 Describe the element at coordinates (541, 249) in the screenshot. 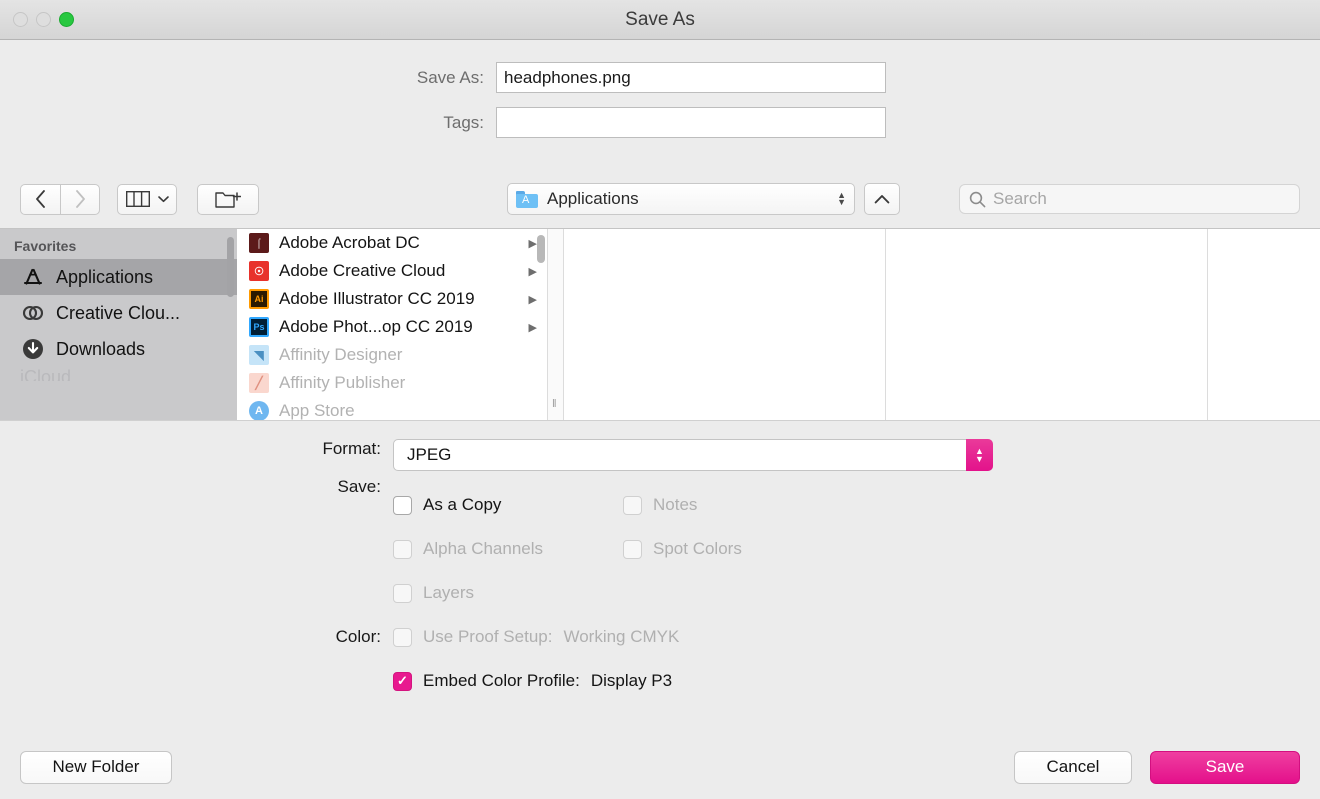

I see `column-scrollbar` at that location.